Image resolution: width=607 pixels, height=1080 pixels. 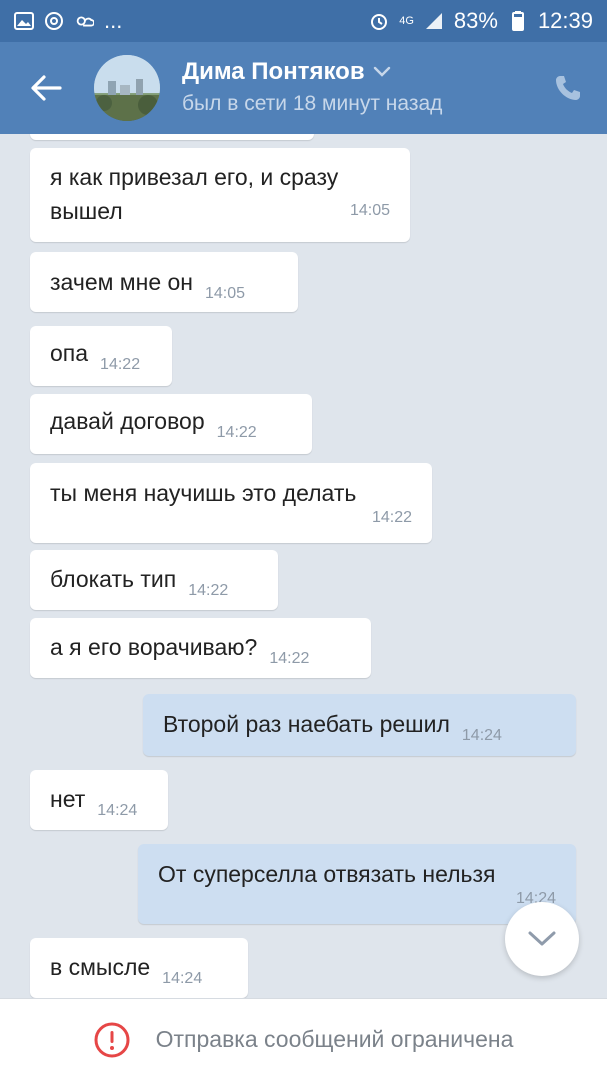 What do you see at coordinates (303, 88) in the screenshot?
I see `chat-header: Дима Понтяков был в сети 18 минут назад` at bounding box center [303, 88].